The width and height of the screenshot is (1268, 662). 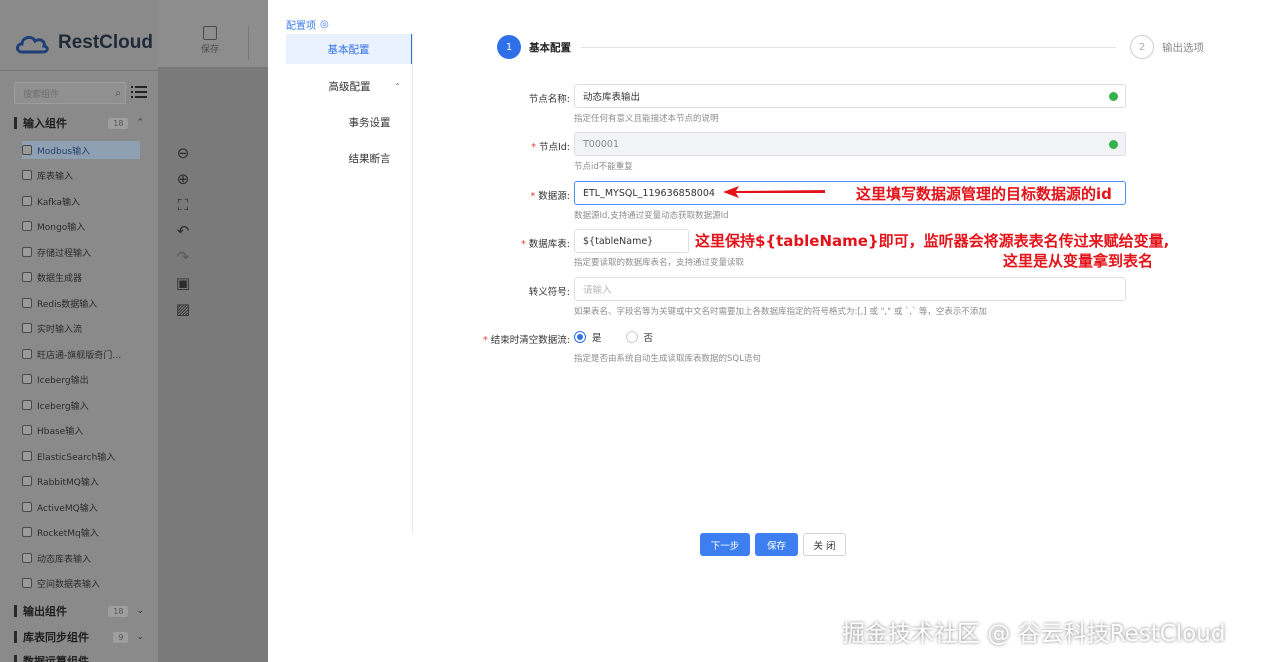 What do you see at coordinates (550, 47) in the screenshot?
I see `step-label: 基本配置` at bounding box center [550, 47].